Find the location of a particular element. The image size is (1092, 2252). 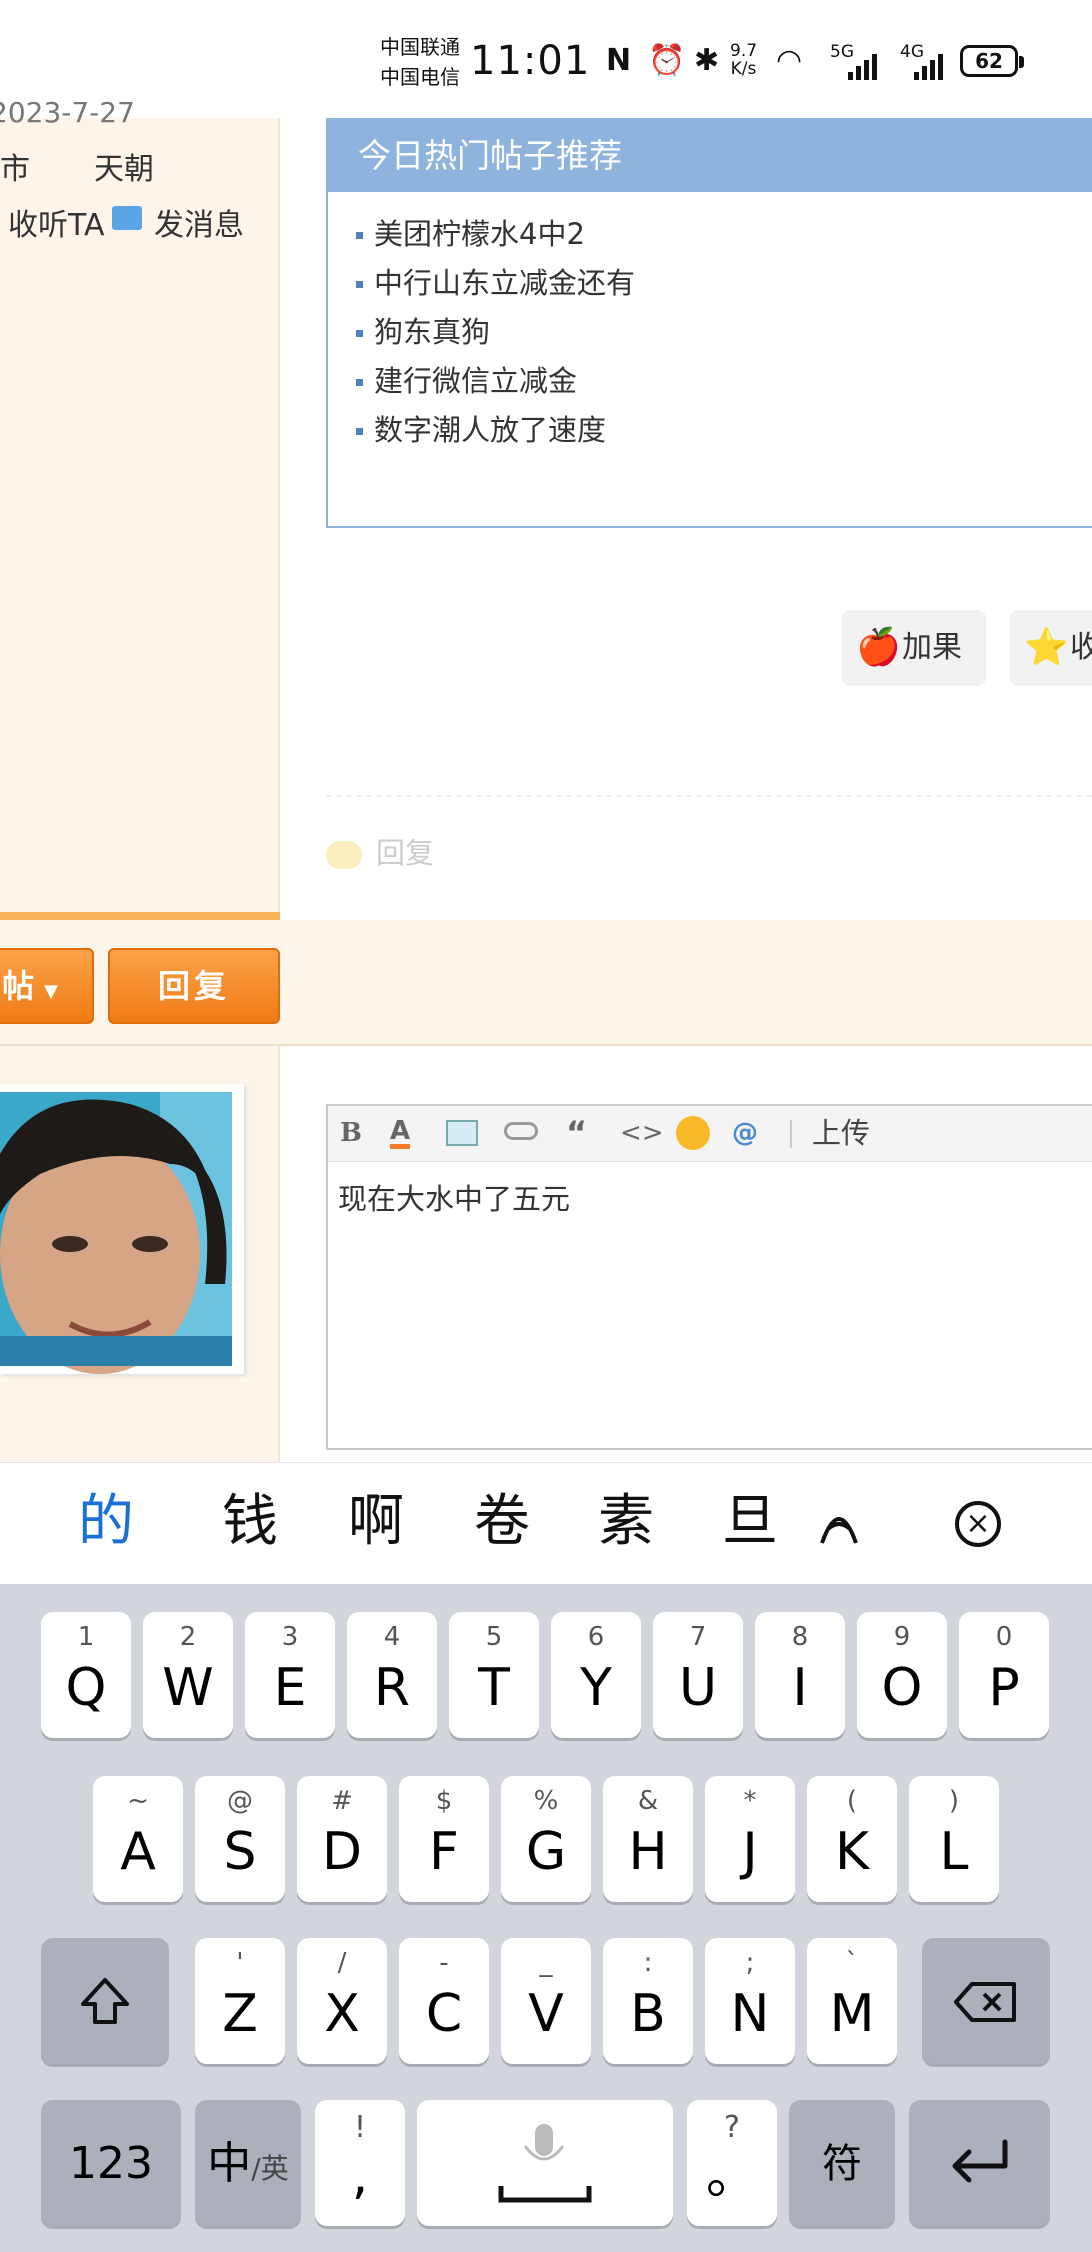

key-q: 1Q is located at coordinates (86, 1675).